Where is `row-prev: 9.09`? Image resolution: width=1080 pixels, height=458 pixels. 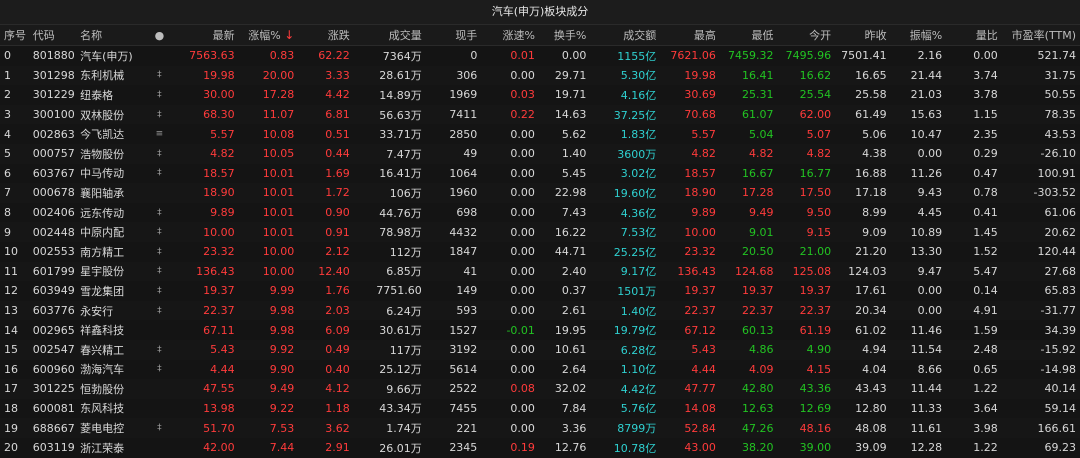 row-prev: 9.09 is located at coordinates (874, 232).